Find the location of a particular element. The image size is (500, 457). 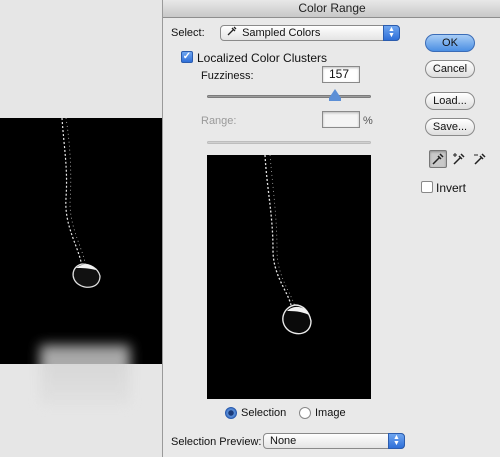

selection-preview-value: None is located at coordinates (283, 441).